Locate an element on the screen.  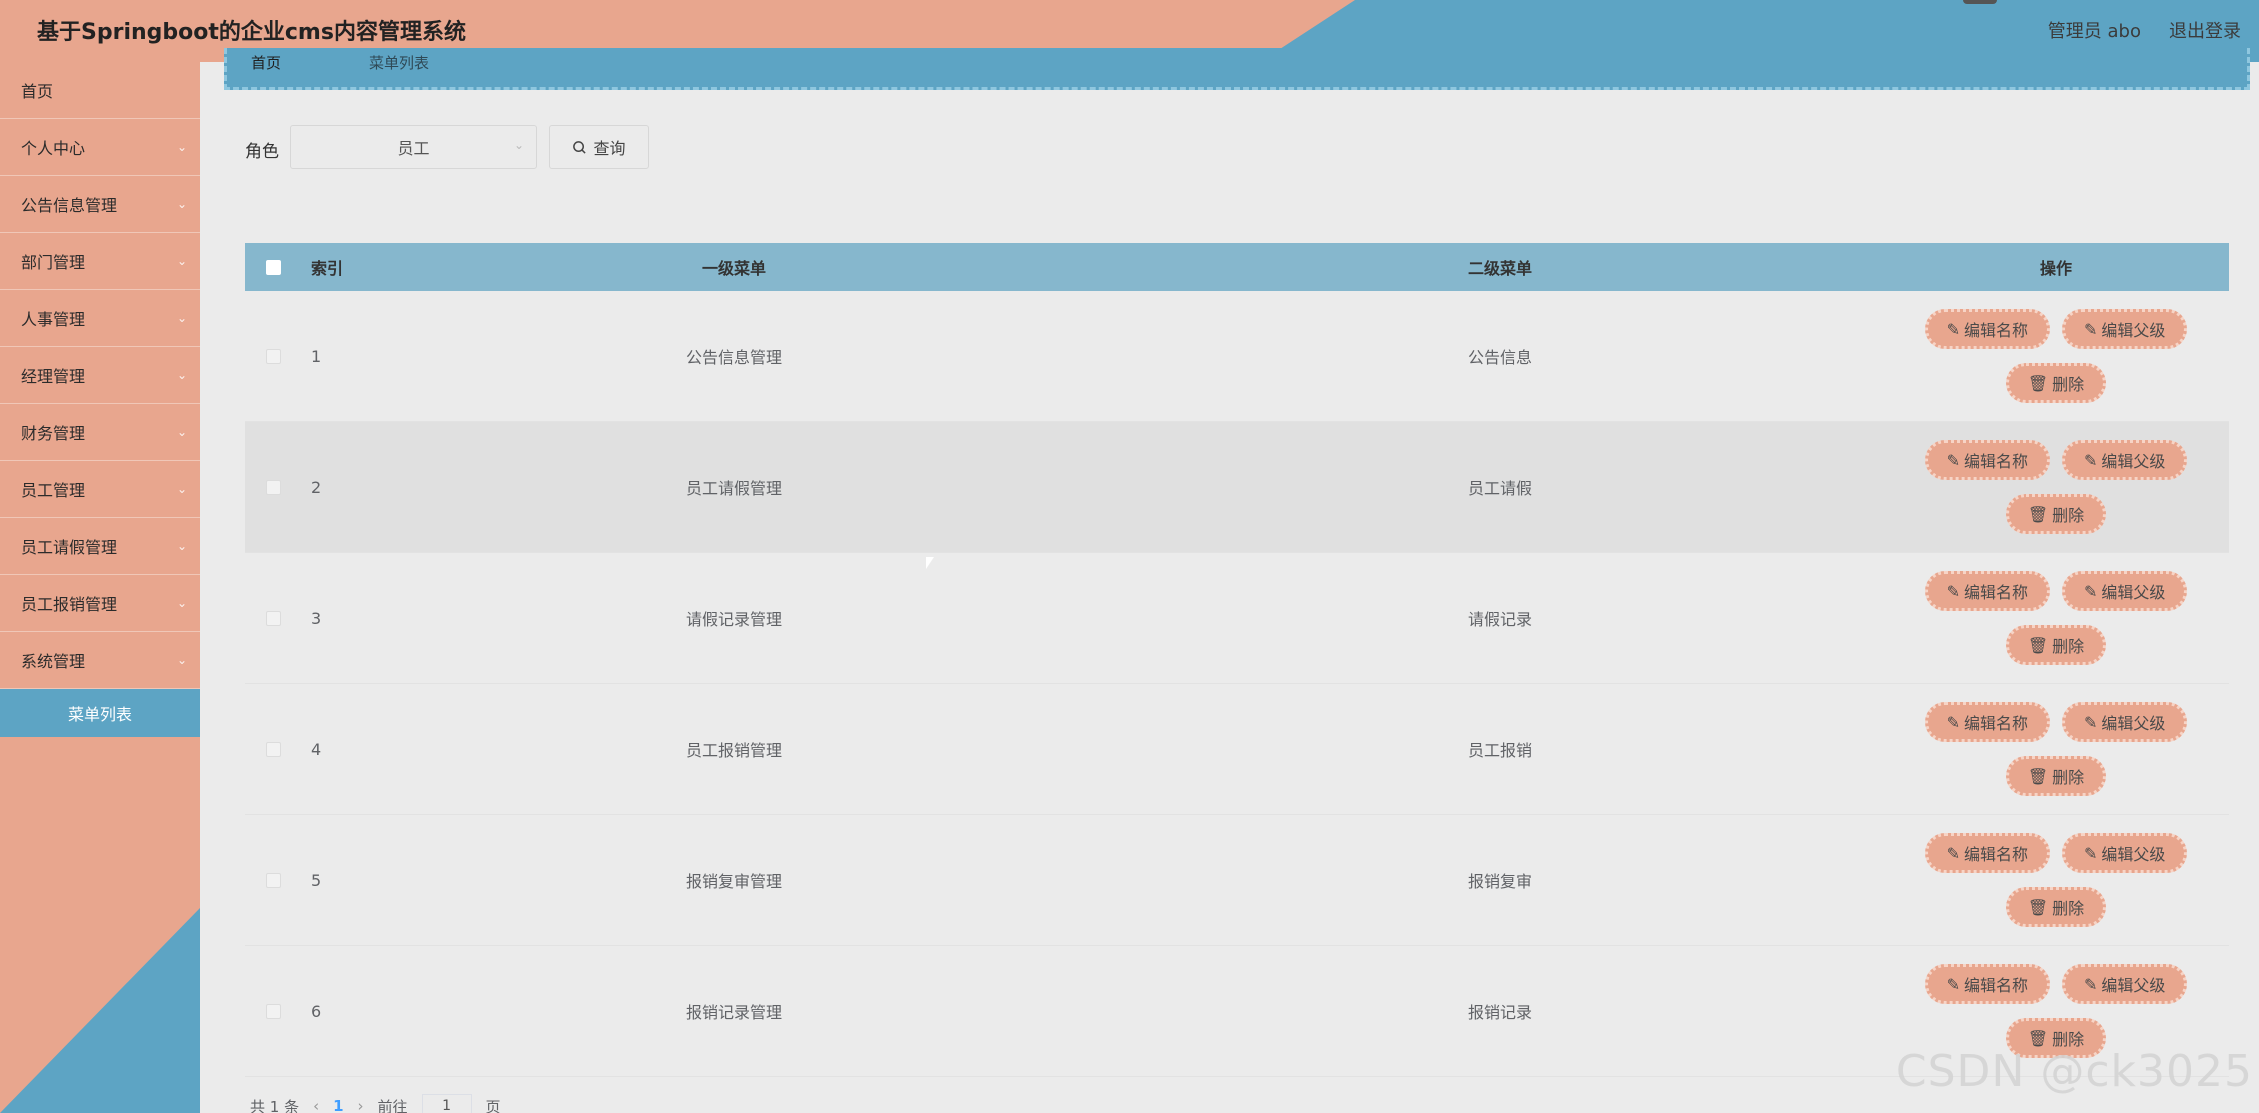
sidebar-item: 财务管理 ⌄ is located at coordinates (100, 432).